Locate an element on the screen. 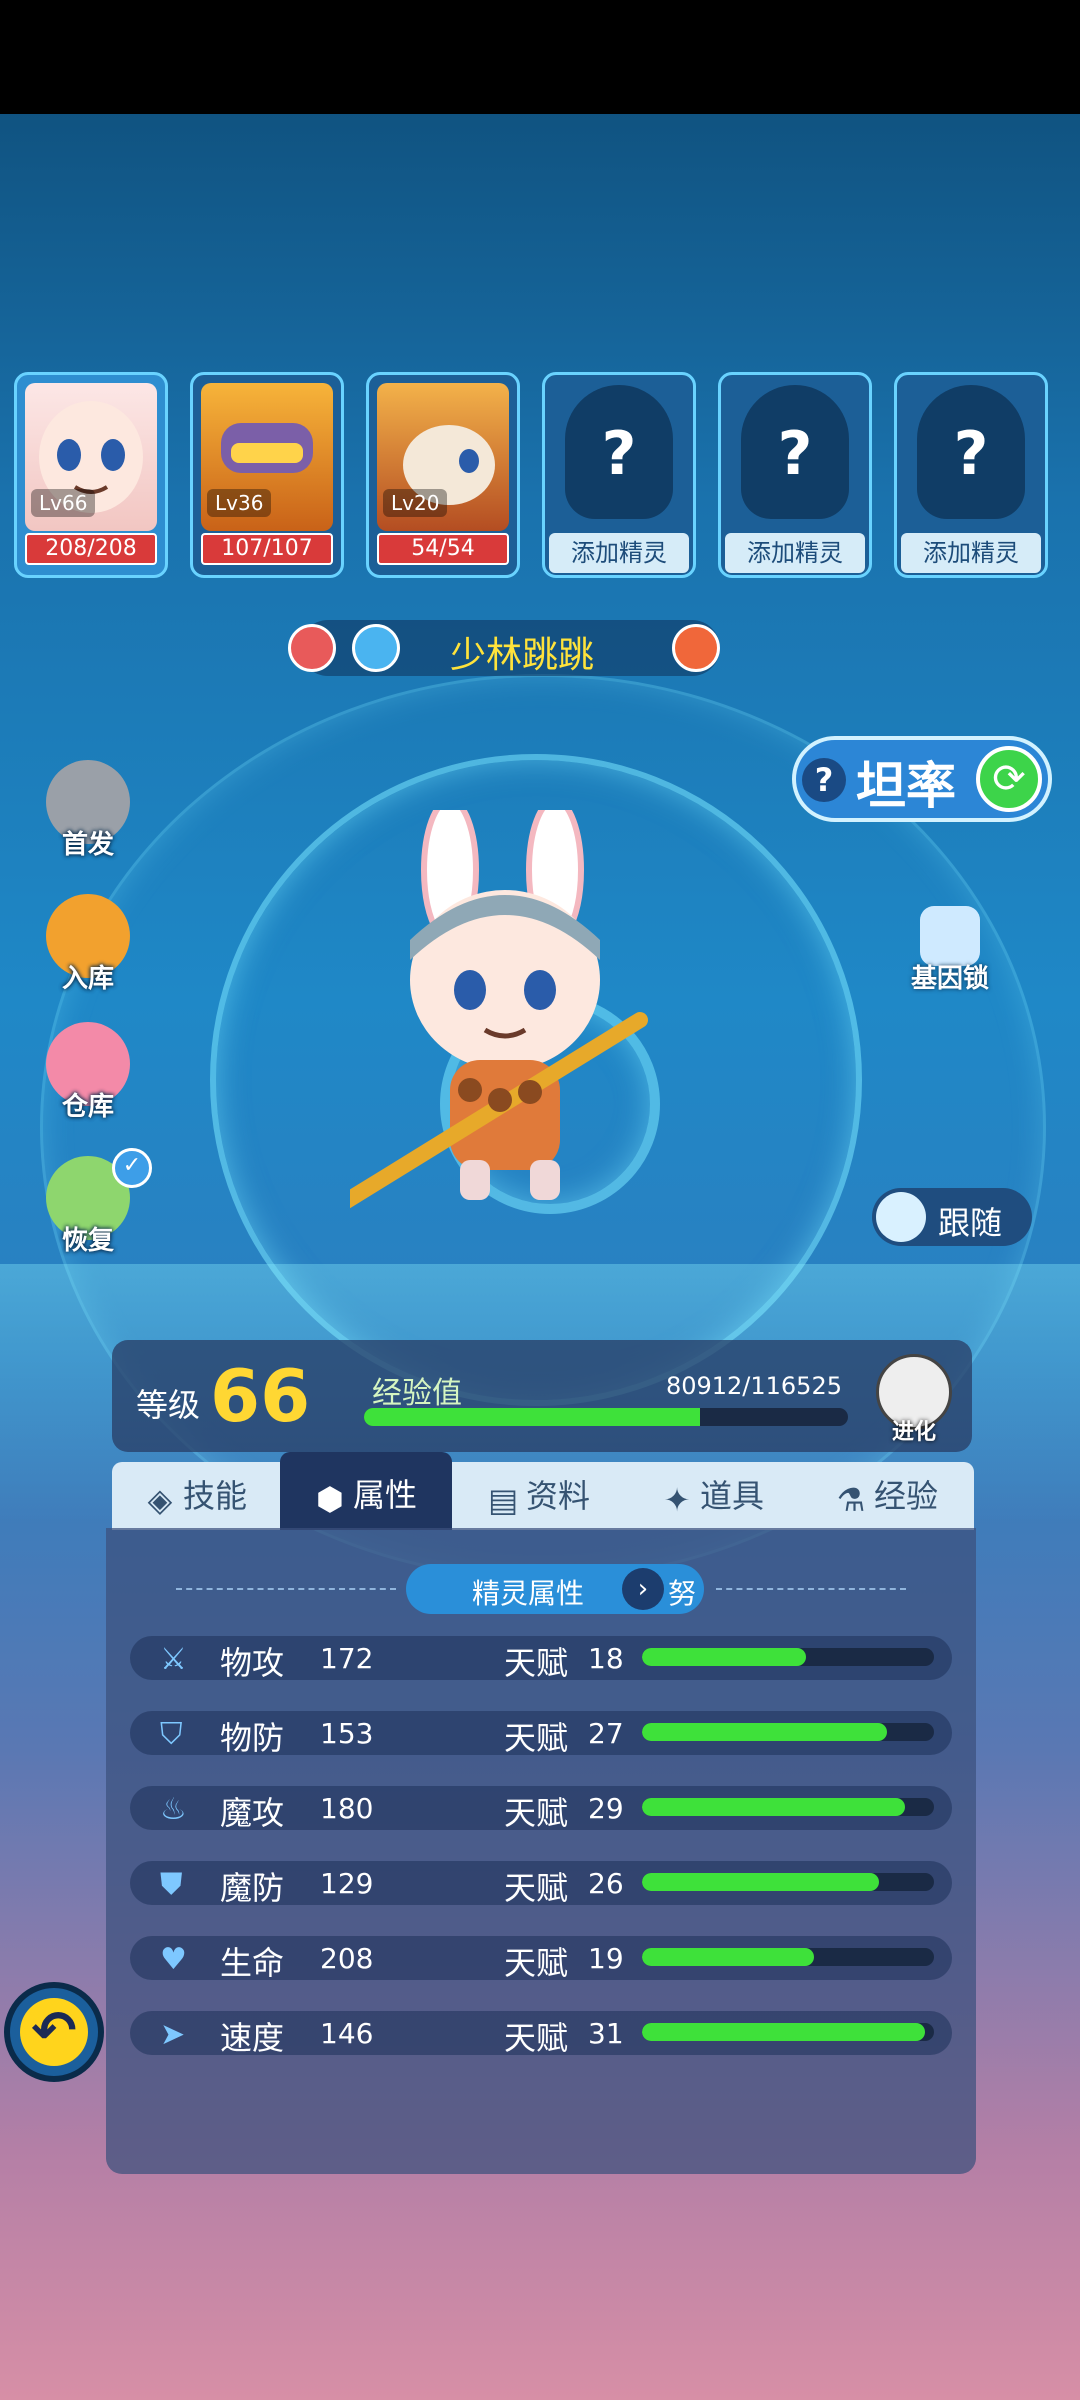  stat-name: 速度 is located at coordinates (252, 2038).